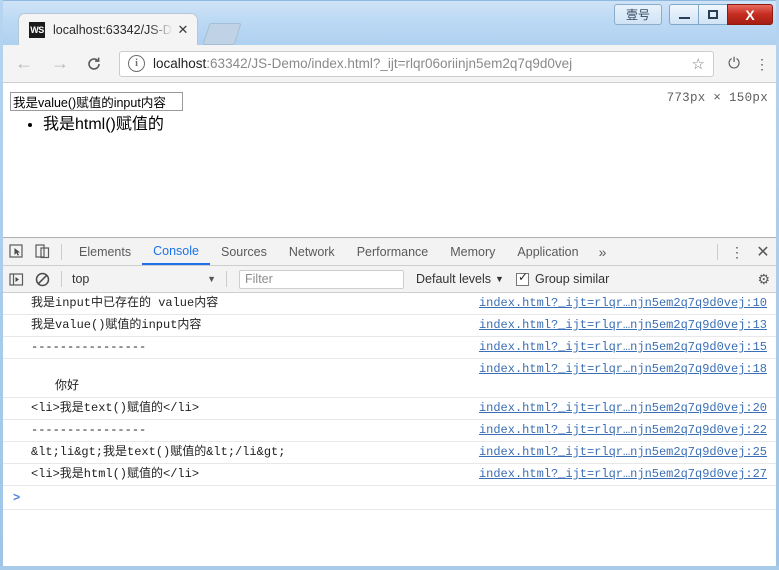 The width and height of the screenshot is (779, 570). What do you see at coordinates (144, 279) in the screenshot?
I see `execution-context-select: top ▼` at bounding box center [144, 279].